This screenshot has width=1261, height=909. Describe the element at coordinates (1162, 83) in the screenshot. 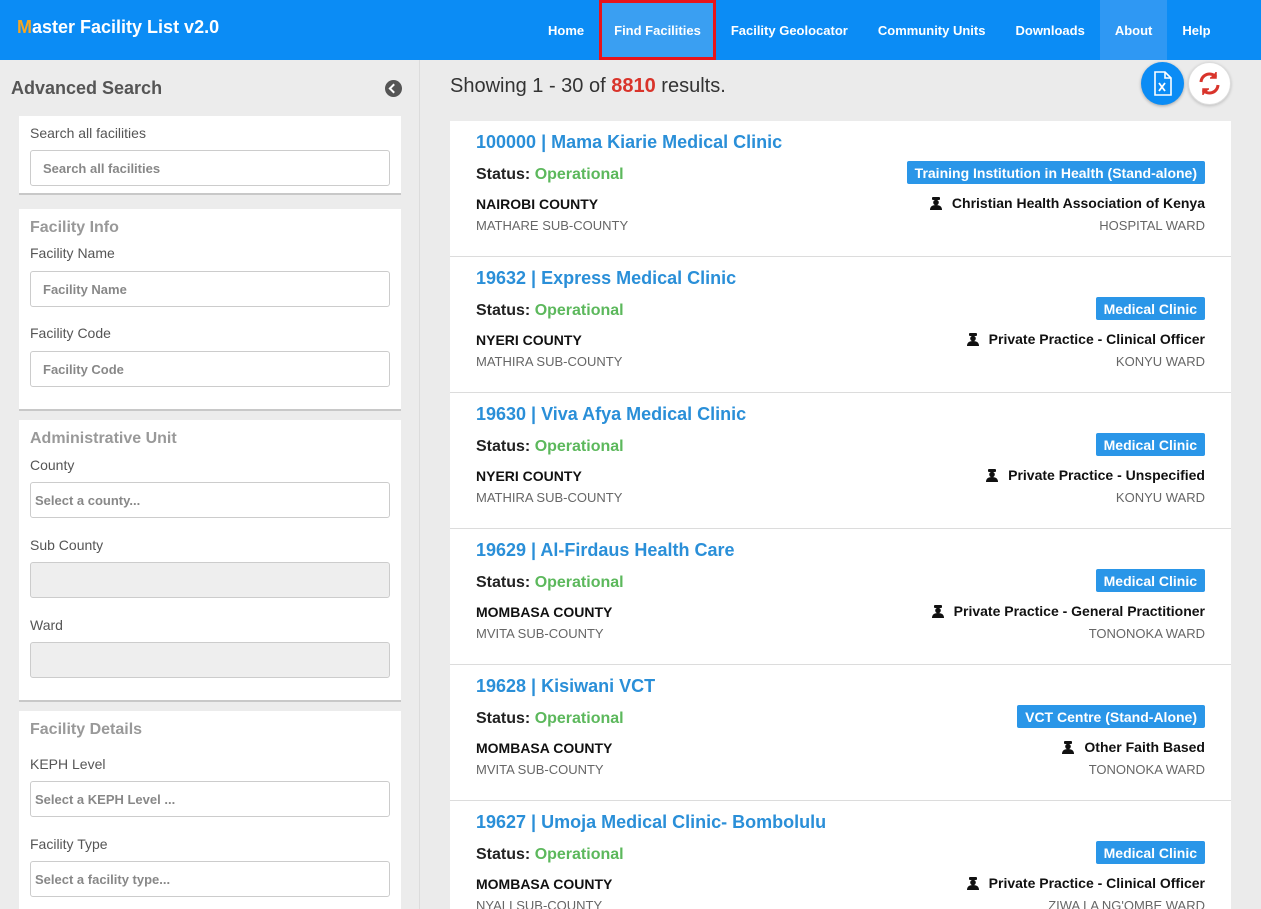

I see `export-excel-button` at that location.